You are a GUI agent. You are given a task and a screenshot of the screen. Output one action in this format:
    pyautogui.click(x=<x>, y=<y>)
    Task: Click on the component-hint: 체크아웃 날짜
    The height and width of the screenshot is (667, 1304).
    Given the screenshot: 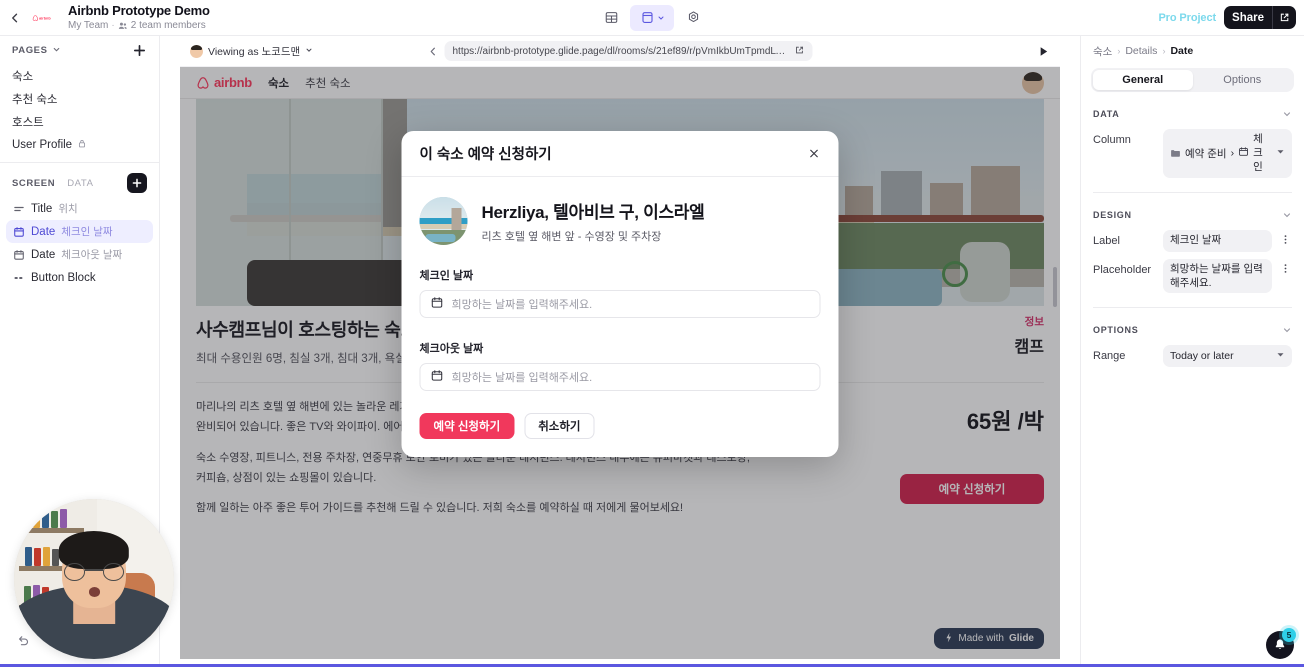 What is the action you would take?
    pyautogui.click(x=92, y=255)
    